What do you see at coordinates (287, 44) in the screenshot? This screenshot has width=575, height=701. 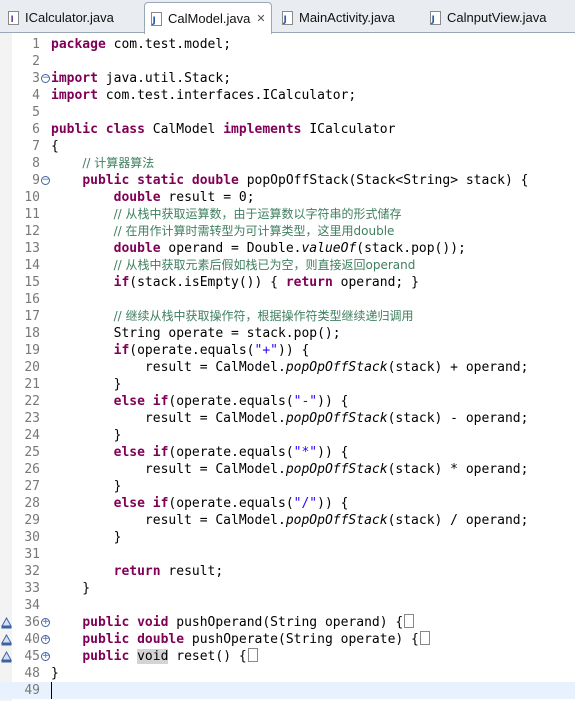 I see `code-line: 1 package com.test.model;` at bounding box center [287, 44].